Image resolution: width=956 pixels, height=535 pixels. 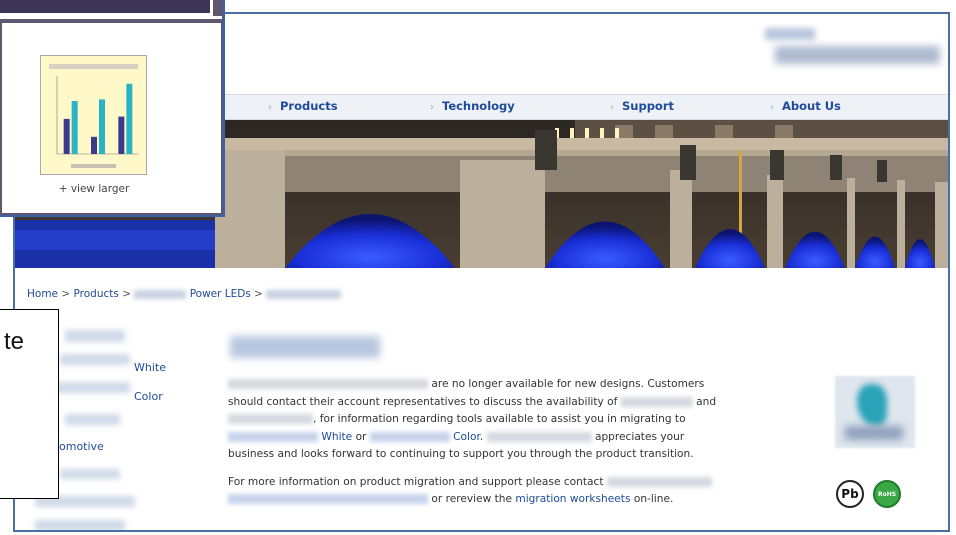 I want to click on redacted-contact, so click(x=659, y=481).